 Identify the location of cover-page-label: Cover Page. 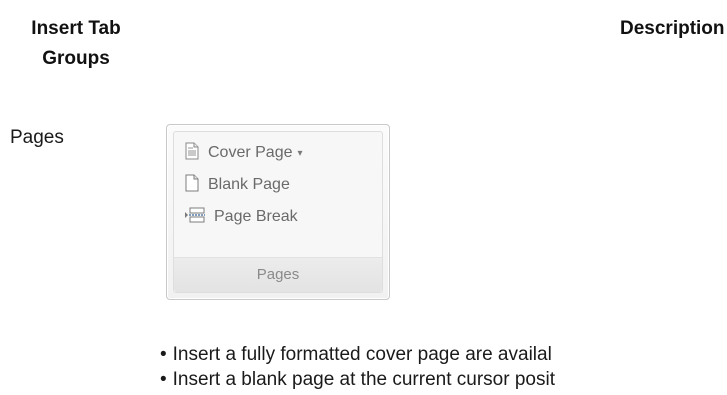
(250, 152).